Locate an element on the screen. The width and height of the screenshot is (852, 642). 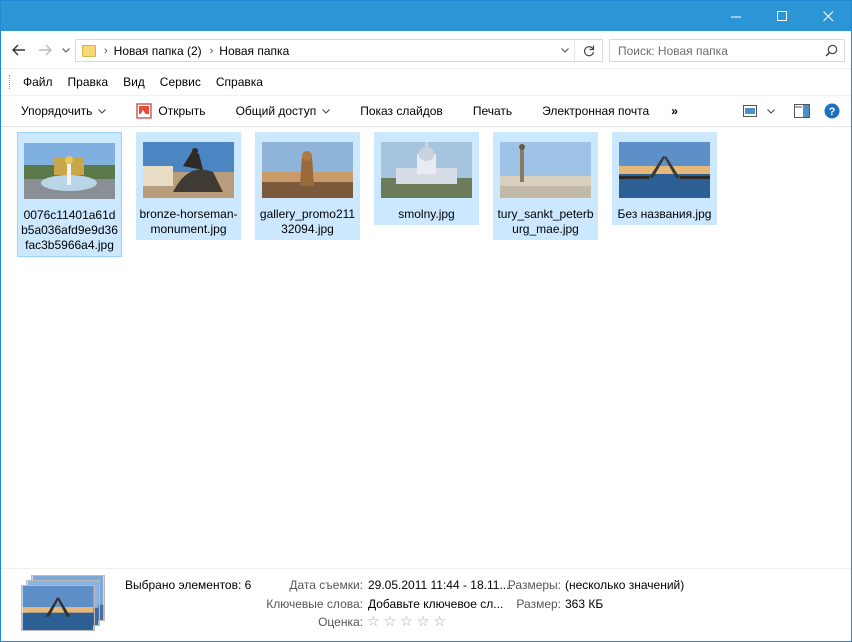
rating-label: Оценка: is located at coordinates (340, 622).